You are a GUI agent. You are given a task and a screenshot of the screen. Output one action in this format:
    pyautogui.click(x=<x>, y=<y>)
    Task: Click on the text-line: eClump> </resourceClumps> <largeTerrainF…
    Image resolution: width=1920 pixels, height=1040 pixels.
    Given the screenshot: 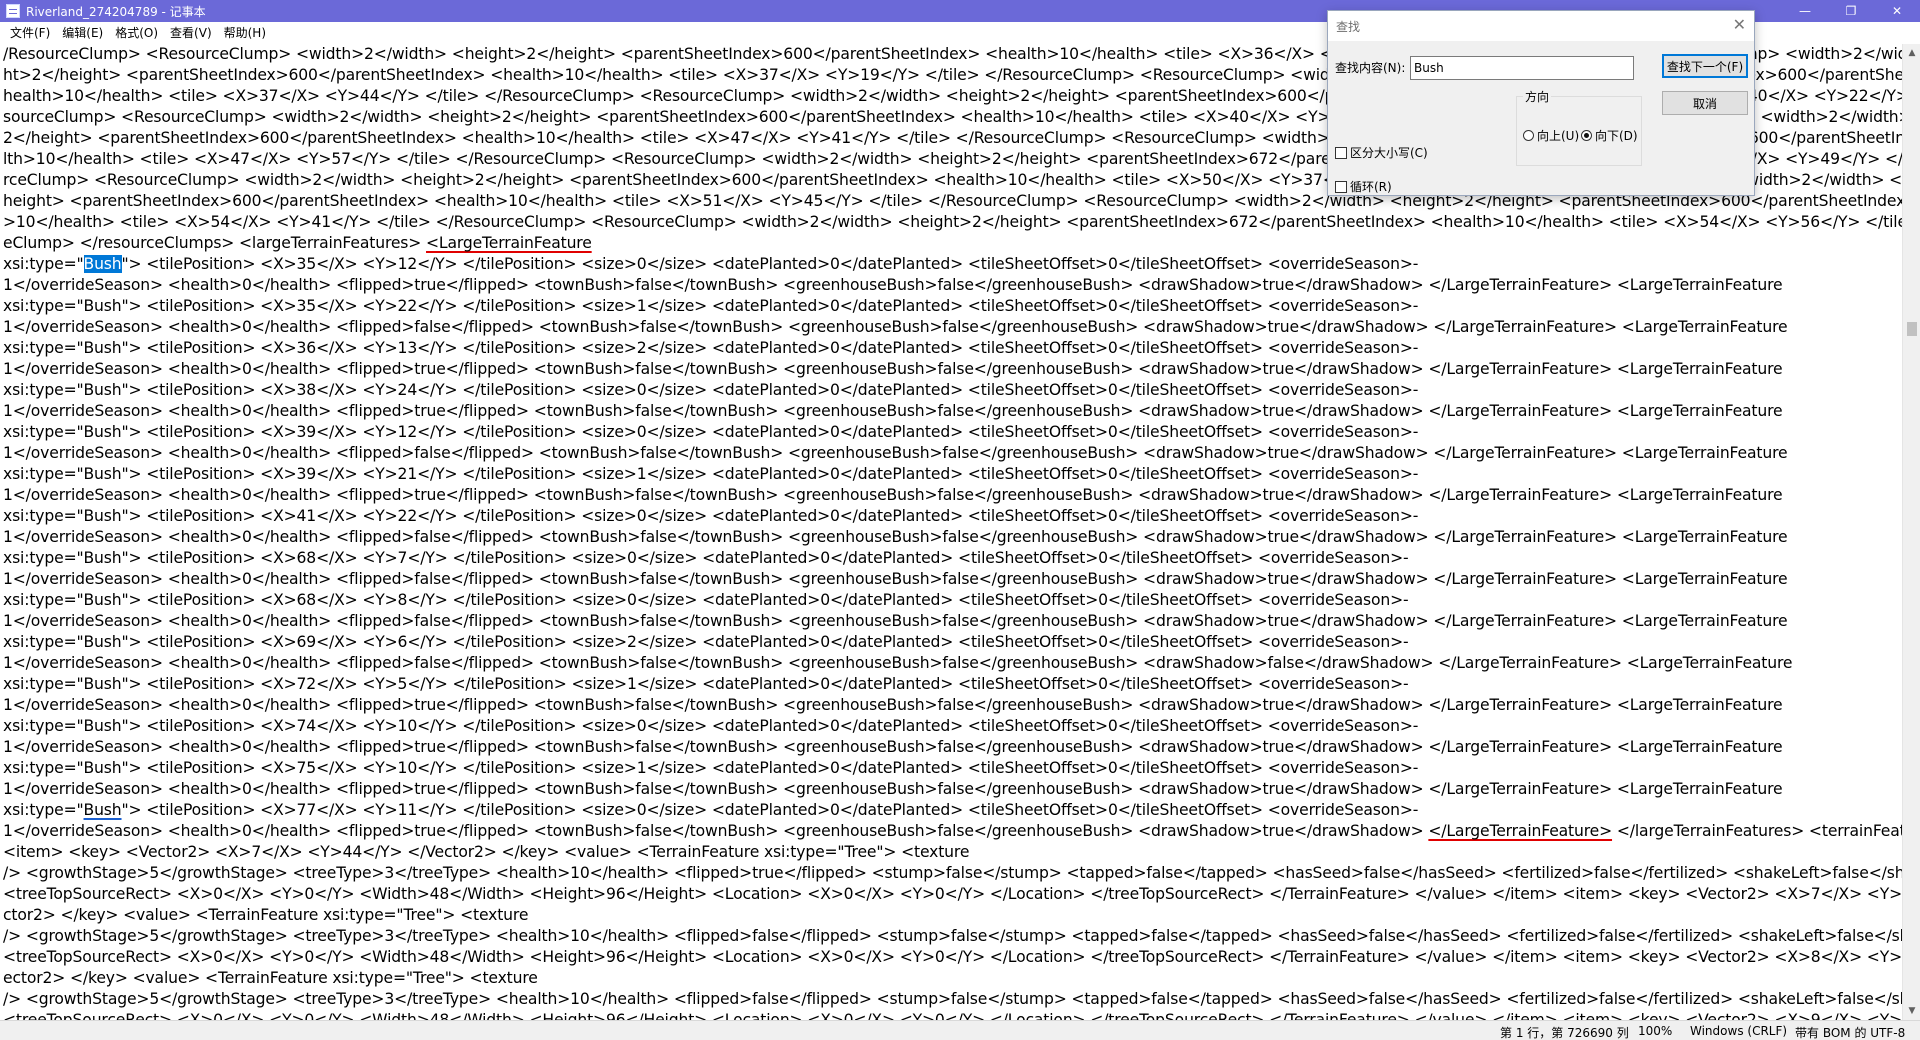 What is the action you would take?
    pyautogui.click(x=297, y=243)
    